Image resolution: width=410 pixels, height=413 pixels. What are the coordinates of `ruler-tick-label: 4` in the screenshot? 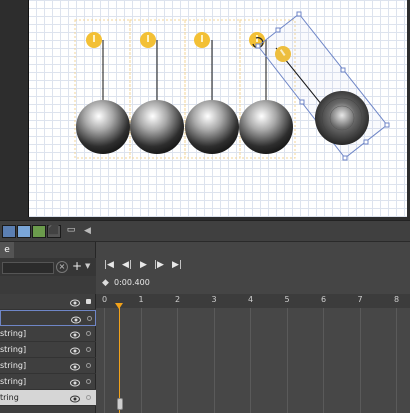 It's located at (251, 299).